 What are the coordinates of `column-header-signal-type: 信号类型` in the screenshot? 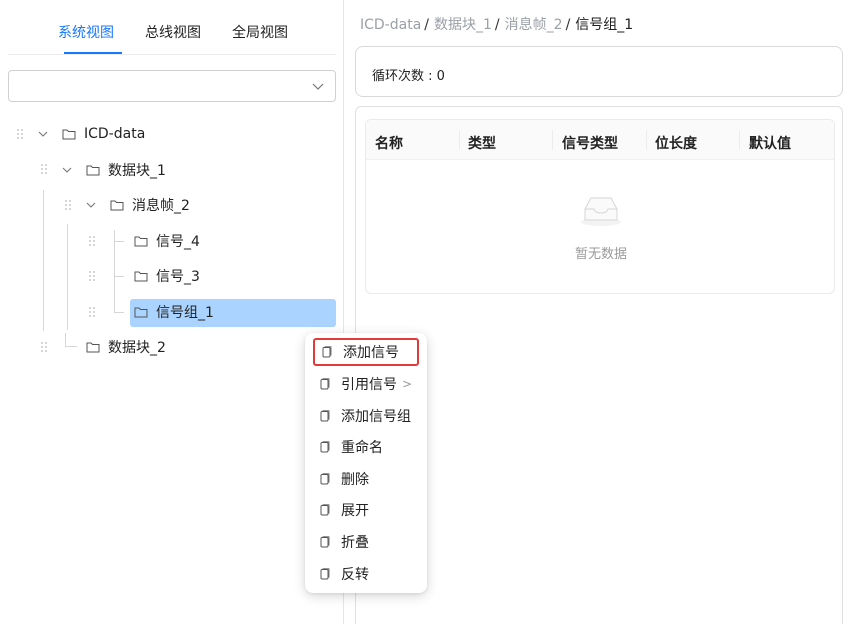 It's located at (590, 144).